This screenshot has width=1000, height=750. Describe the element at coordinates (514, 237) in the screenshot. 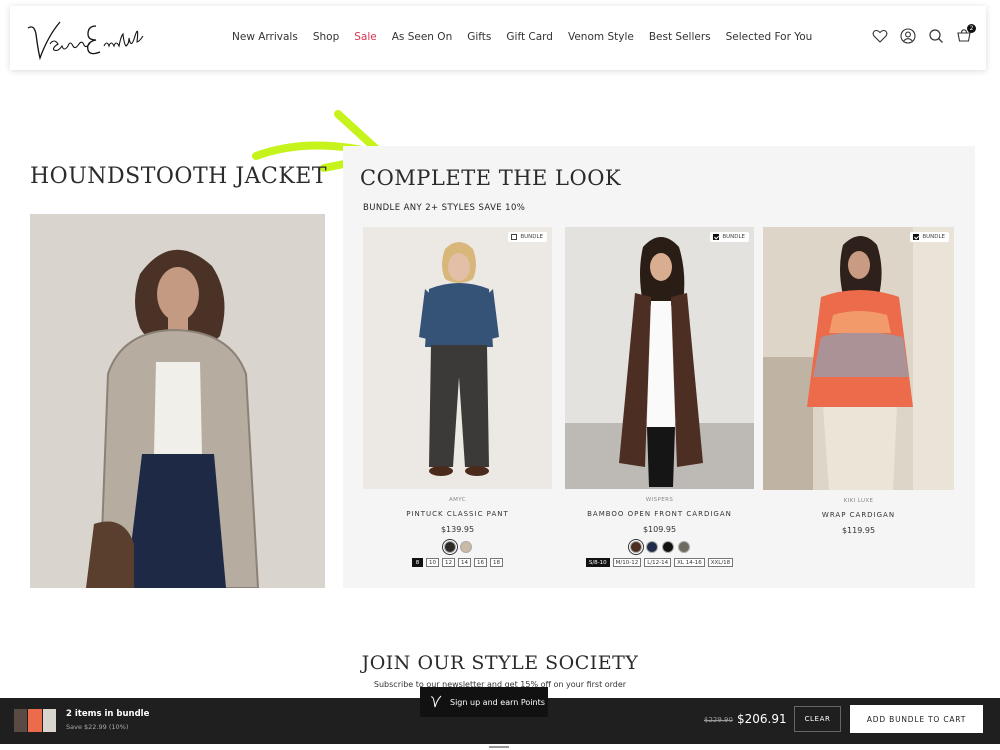

I see `checkbox-unchecked-icon` at that location.